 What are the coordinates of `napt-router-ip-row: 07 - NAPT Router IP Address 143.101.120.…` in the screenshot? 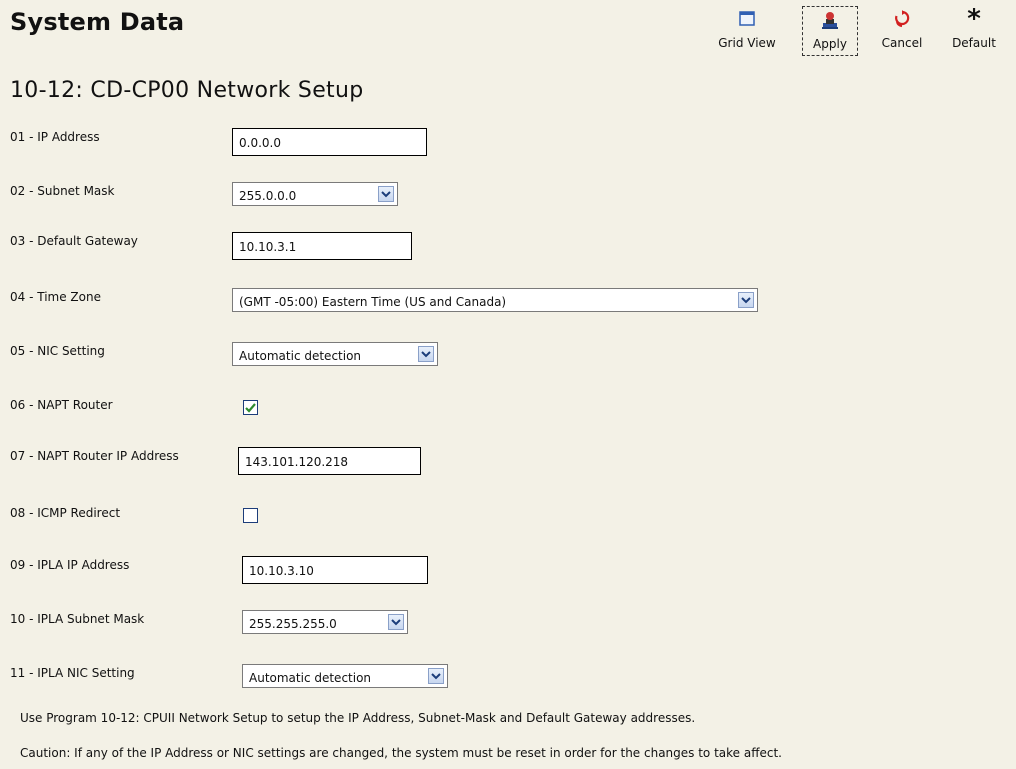 It's located at (490, 462).